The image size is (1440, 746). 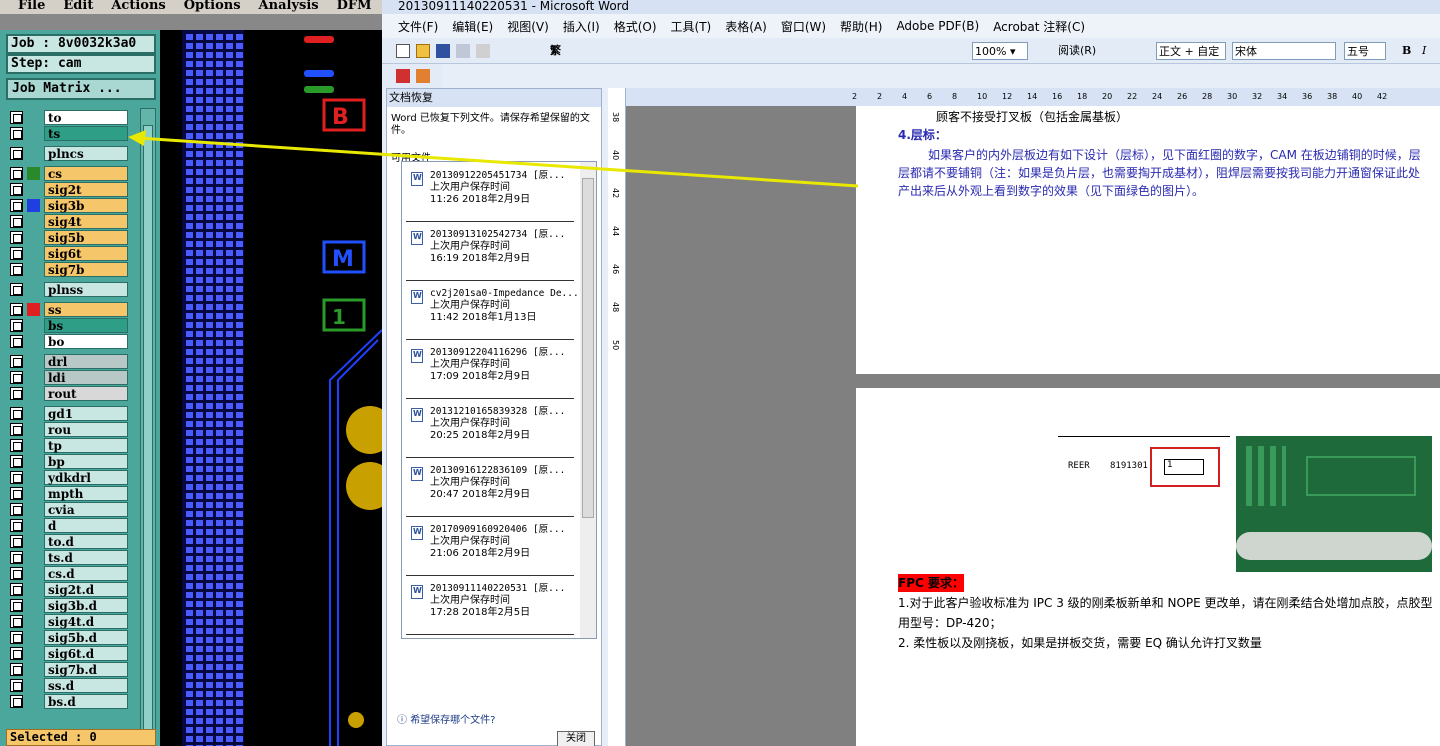 What do you see at coordinates (86, 701) in the screenshot?
I see `layer-name: bs.d` at bounding box center [86, 701].